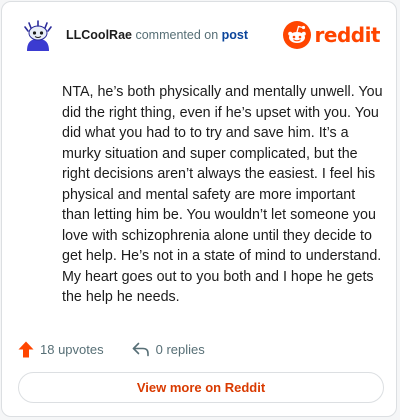  What do you see at coordinates (111, 349) in the screenshot?
I see `comment-stats: 18 upvotes 0 replies` at bounding box center [111, 349].